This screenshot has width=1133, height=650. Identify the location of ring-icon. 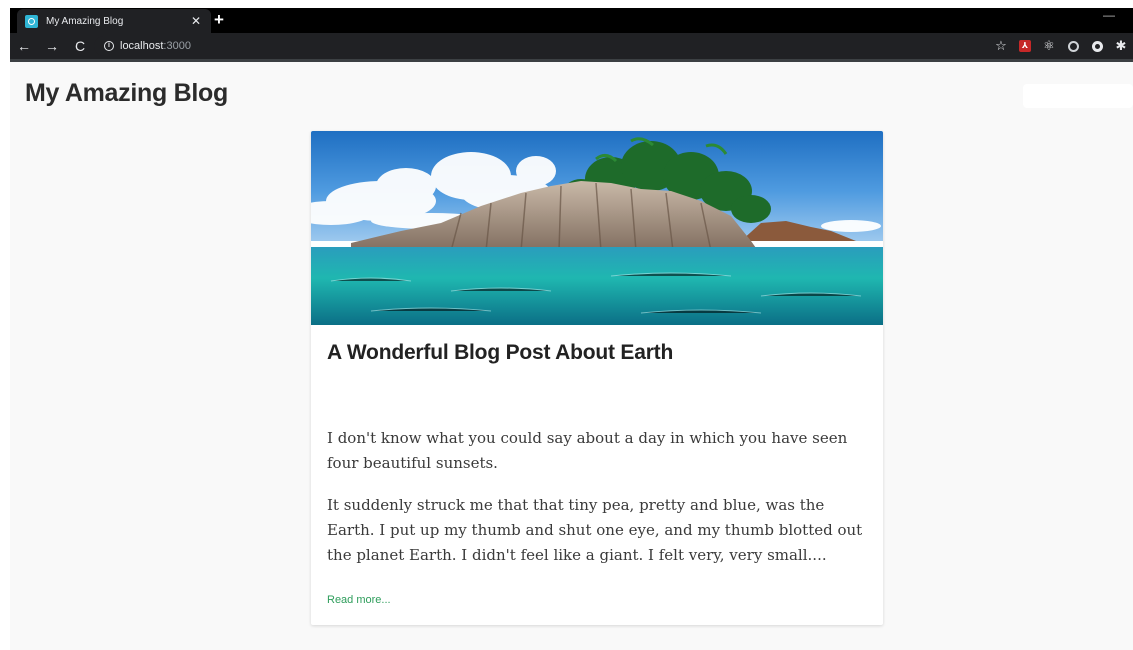
(1073, 46).